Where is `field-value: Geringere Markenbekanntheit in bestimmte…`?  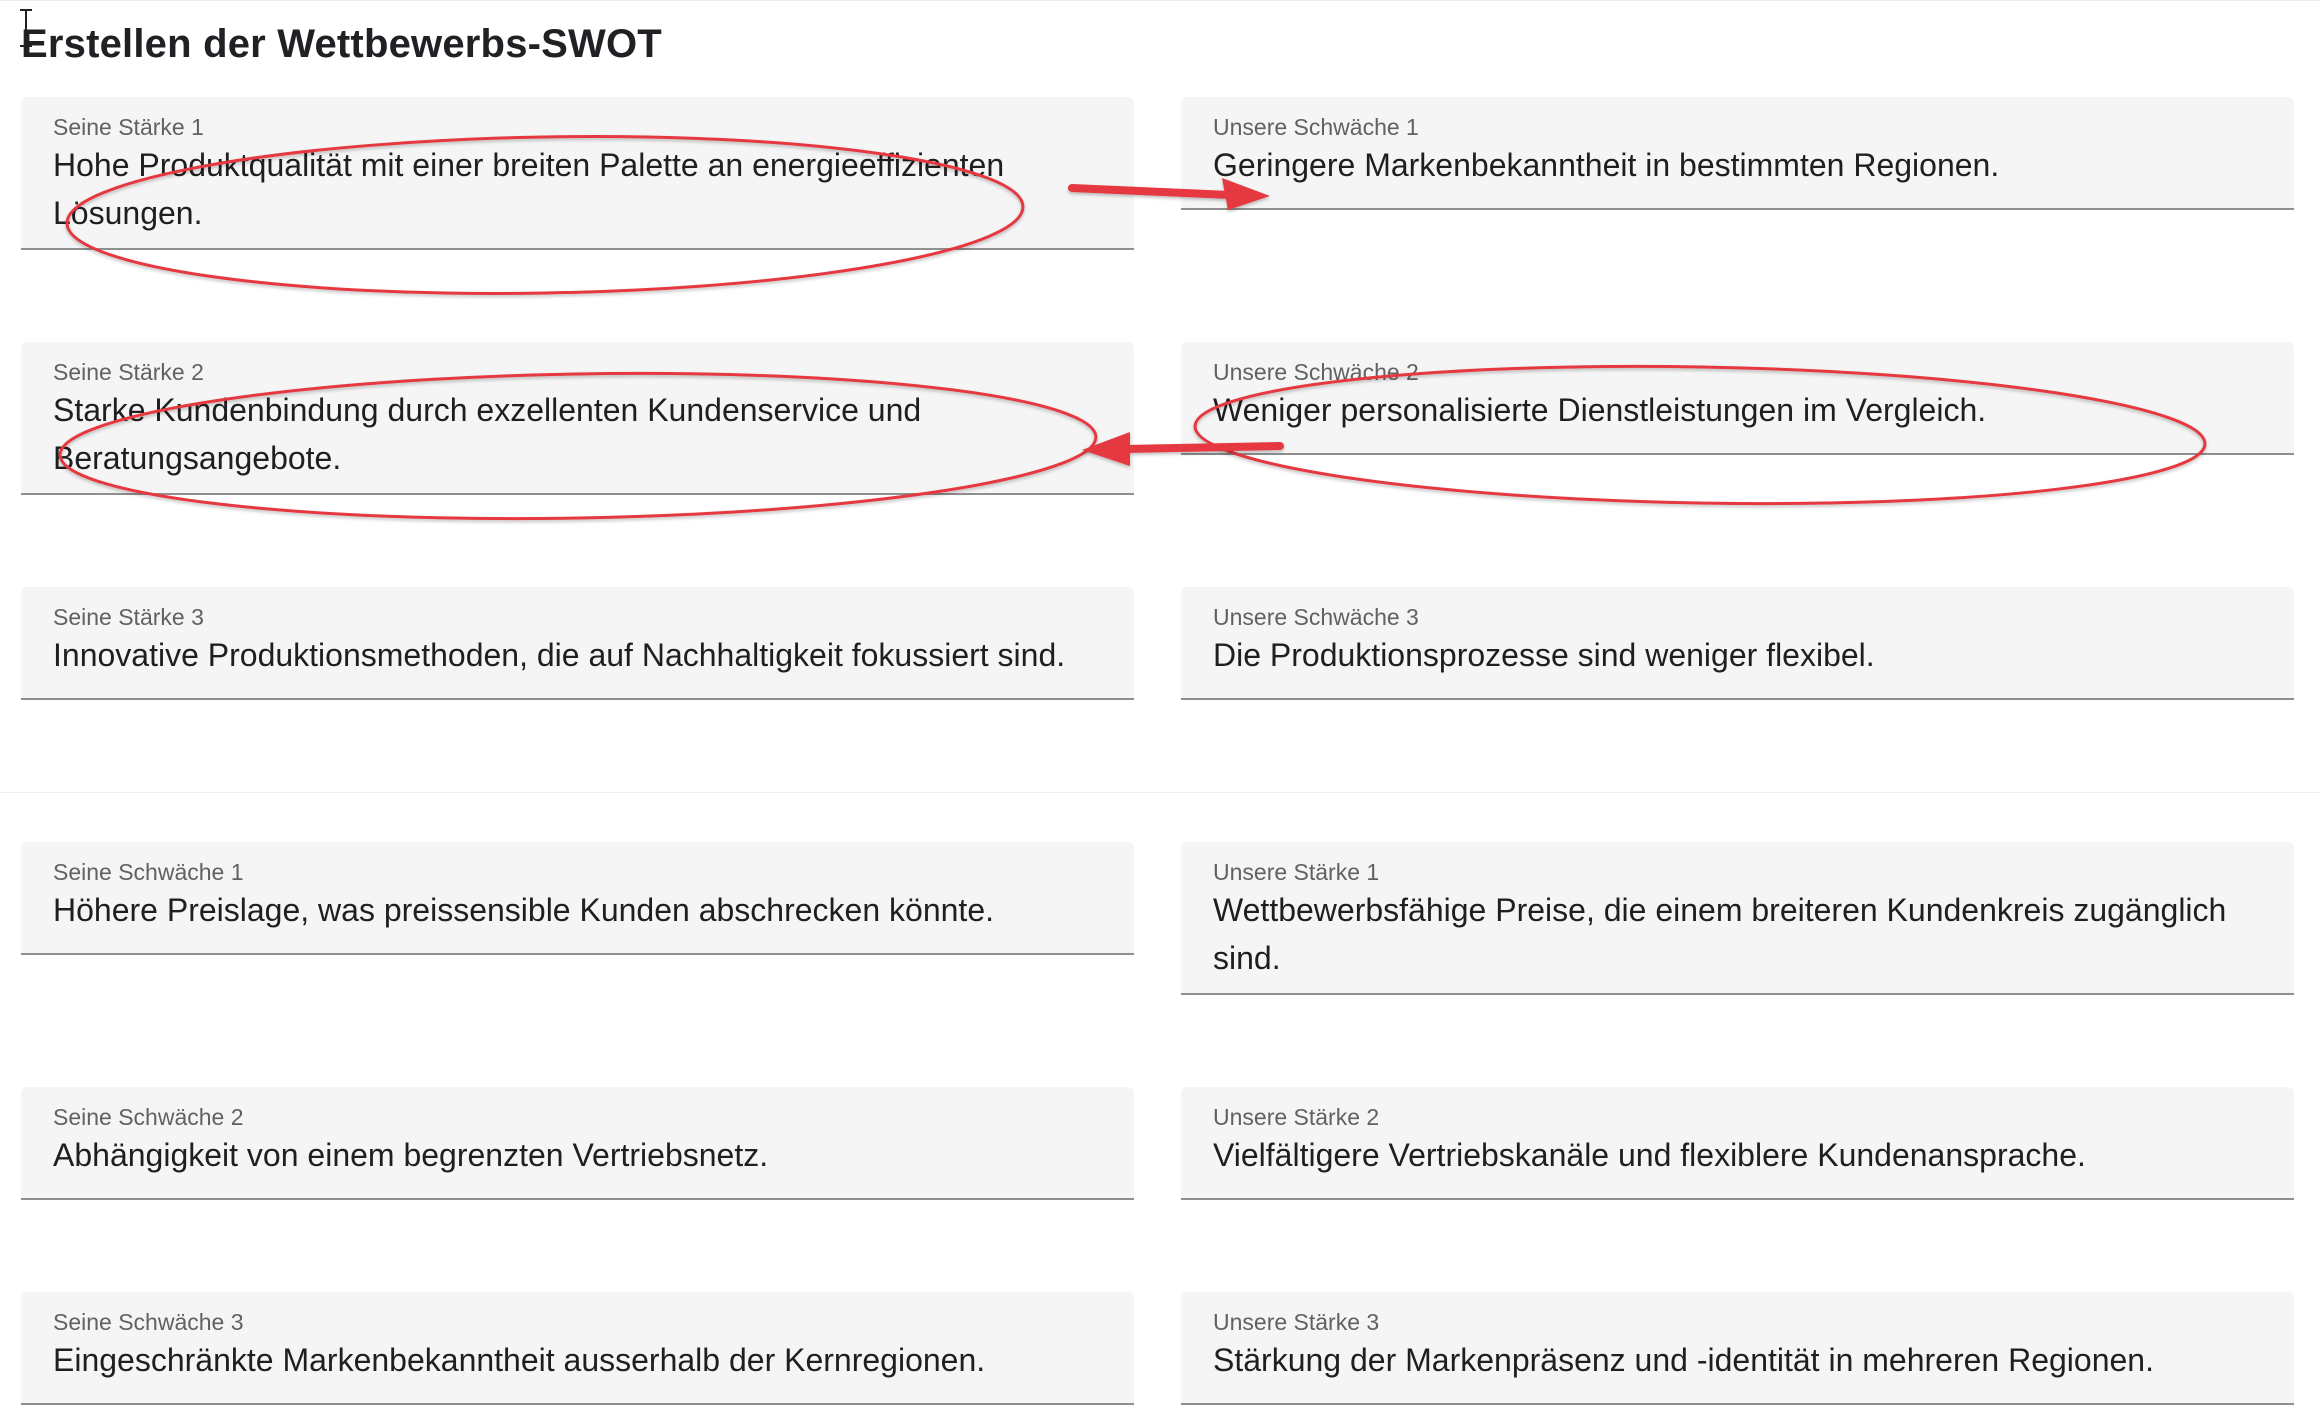
field-value: Geringere Markenbekanntheit in bestimmte… is located at coordinates (1737, 165).